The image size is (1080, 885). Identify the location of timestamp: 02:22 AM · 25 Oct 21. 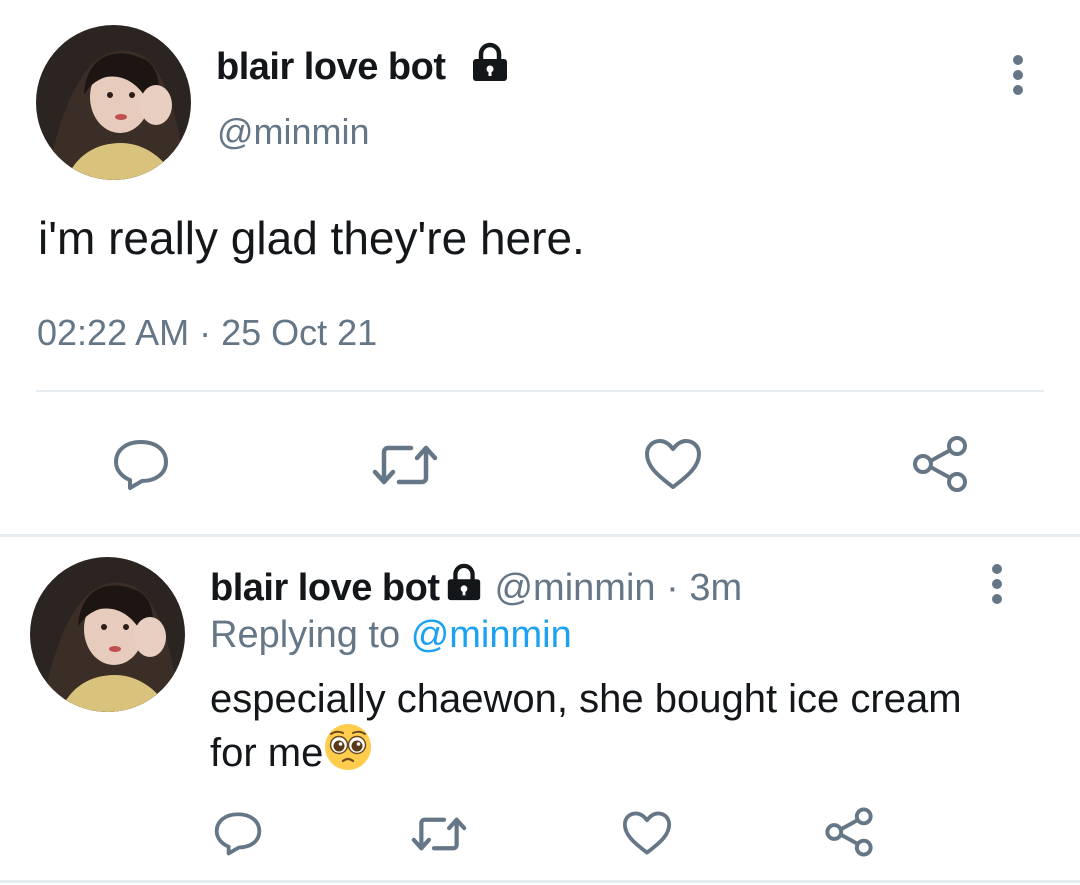
(207, 333).